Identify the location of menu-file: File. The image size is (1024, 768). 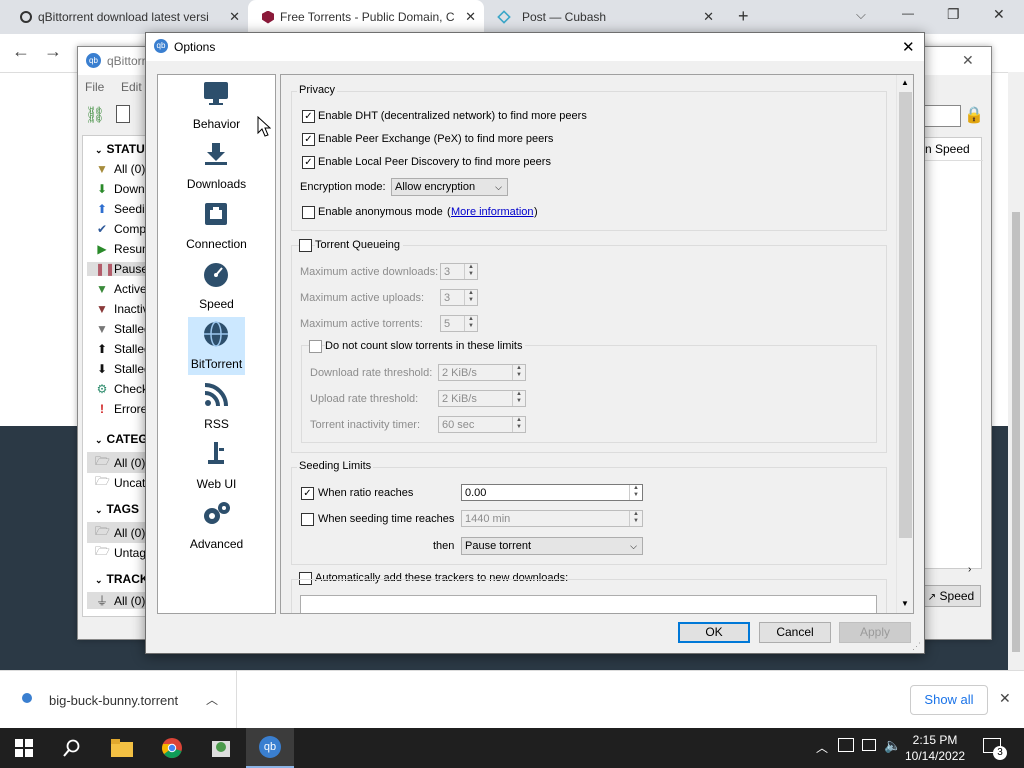
(94, 87).